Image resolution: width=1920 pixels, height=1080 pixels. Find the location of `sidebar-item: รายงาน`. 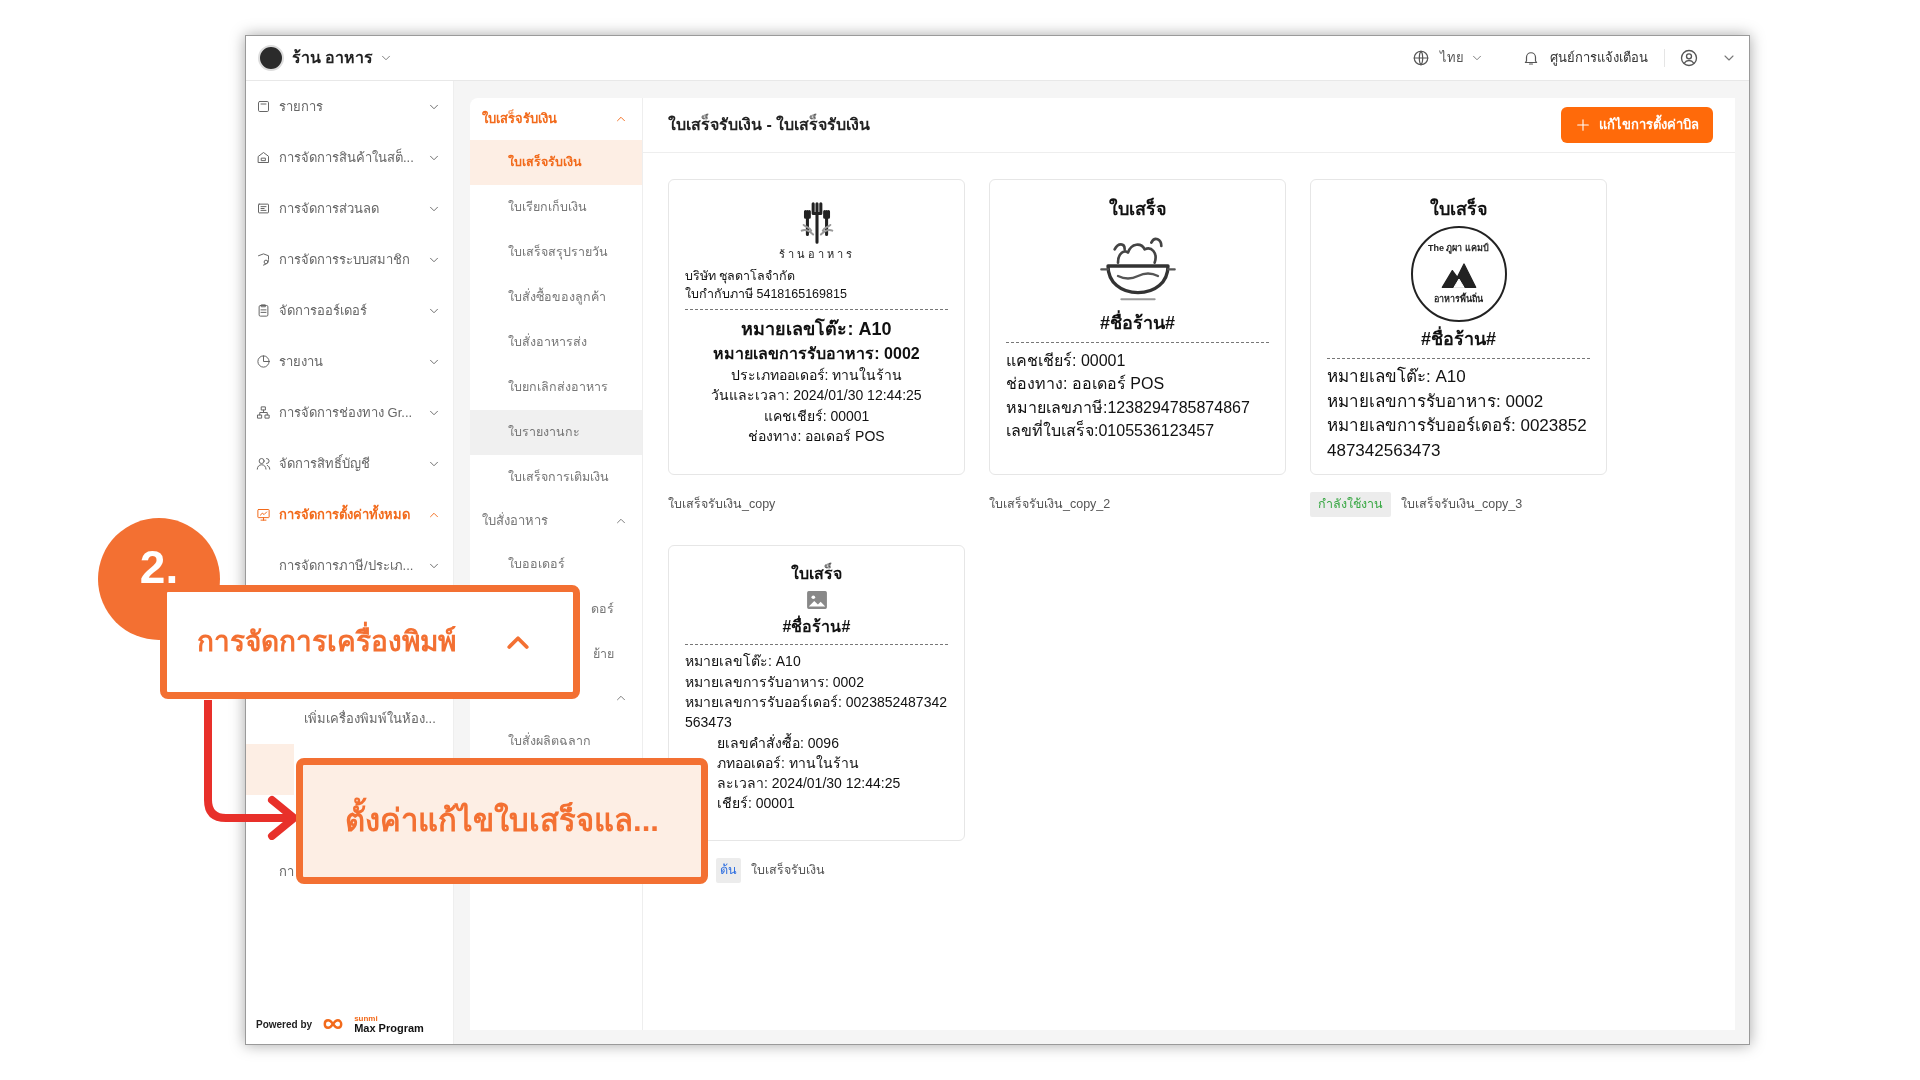

sidebar-item: รายงาน is located at coordinates (349, 361).